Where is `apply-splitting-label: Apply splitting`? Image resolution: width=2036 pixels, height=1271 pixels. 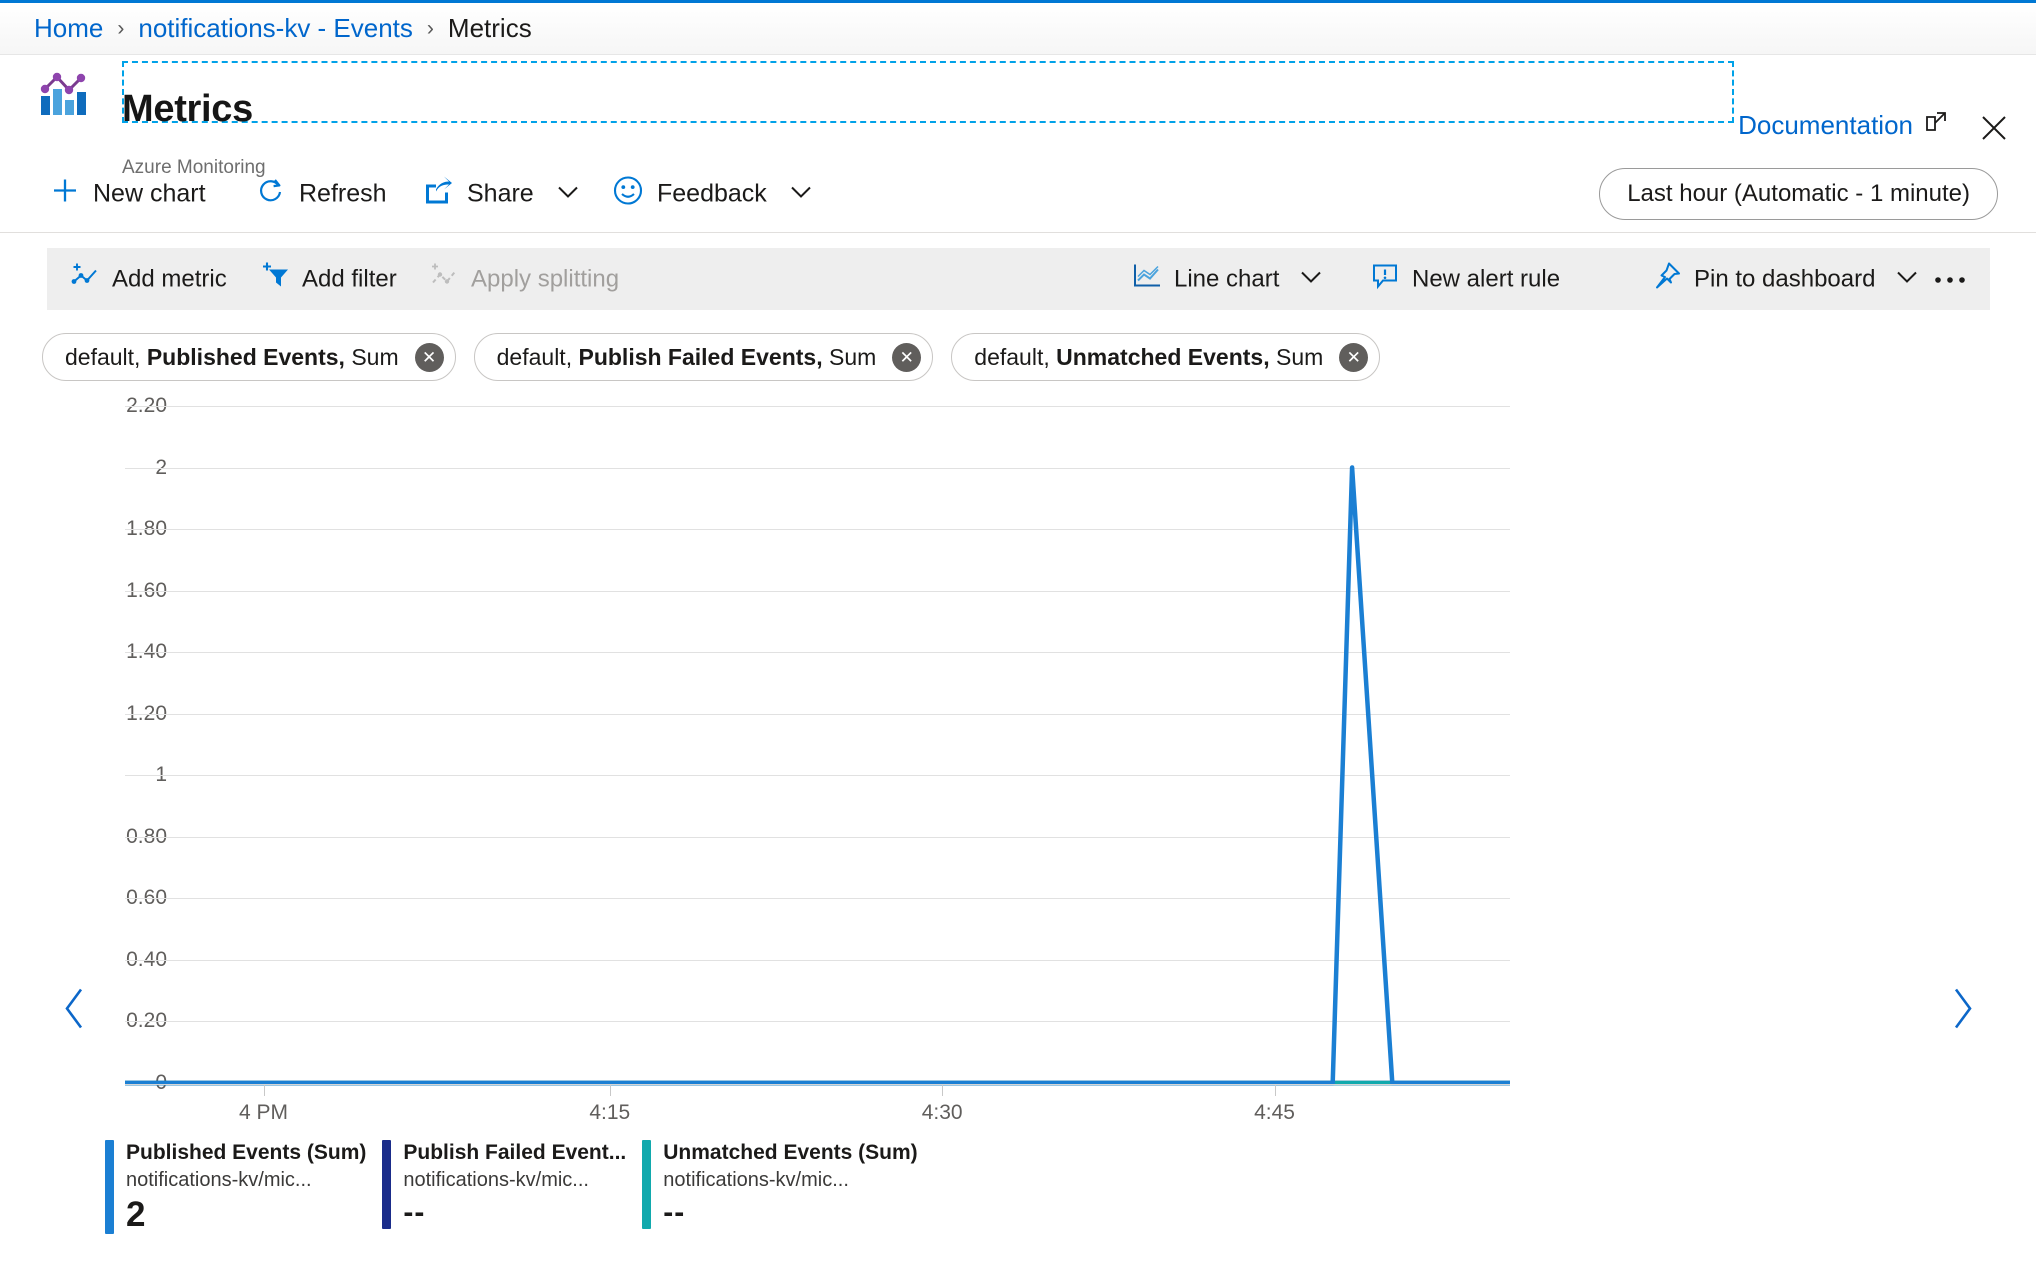 apply-splitting-label: Apply splitting is located at coordinates (545, 278).